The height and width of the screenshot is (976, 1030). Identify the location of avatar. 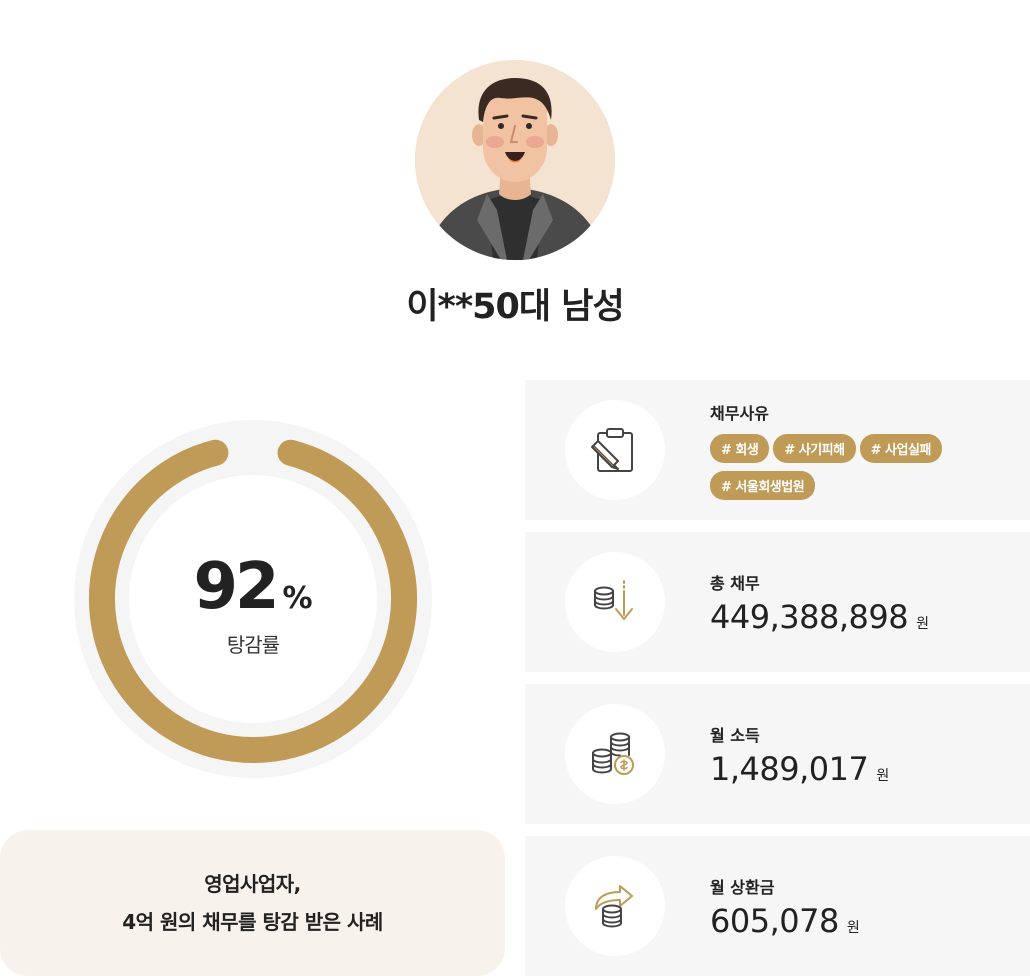
(515, 160).